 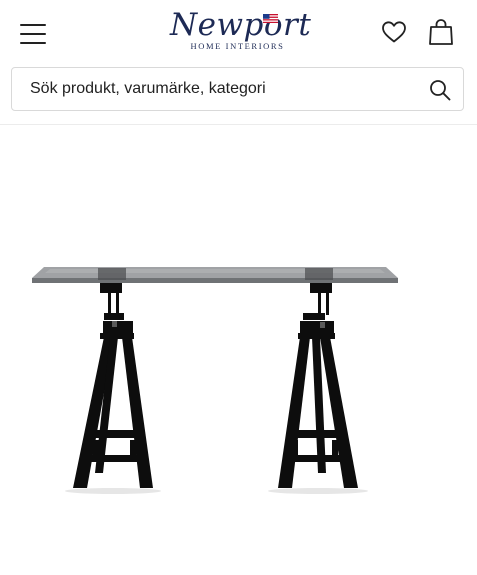 I want to click on search-bar, so click(x=237, y=89).